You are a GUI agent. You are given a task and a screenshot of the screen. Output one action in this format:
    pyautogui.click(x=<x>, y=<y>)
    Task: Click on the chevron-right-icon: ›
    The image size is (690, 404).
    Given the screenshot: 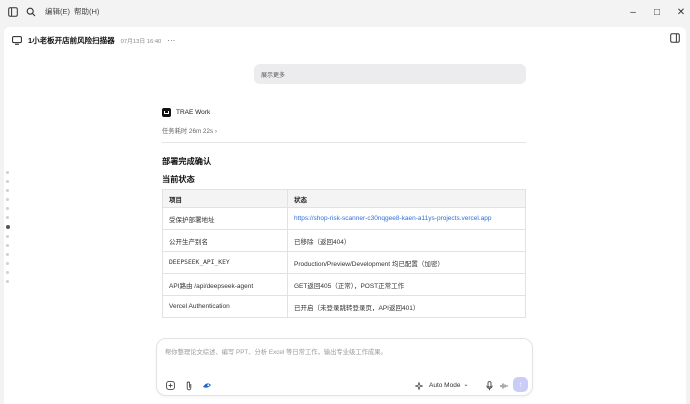 What is the action you would take?
    pyautogui.click(x=215, y=131)
    